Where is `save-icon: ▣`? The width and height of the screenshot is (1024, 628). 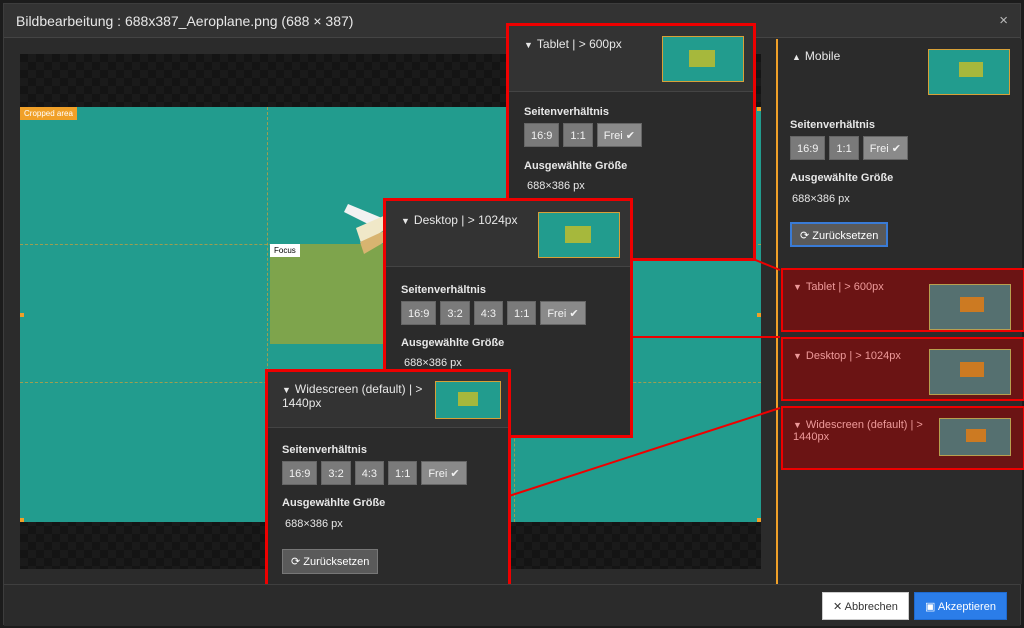
save-icon: ▣ is located at coordinates (930, 607).